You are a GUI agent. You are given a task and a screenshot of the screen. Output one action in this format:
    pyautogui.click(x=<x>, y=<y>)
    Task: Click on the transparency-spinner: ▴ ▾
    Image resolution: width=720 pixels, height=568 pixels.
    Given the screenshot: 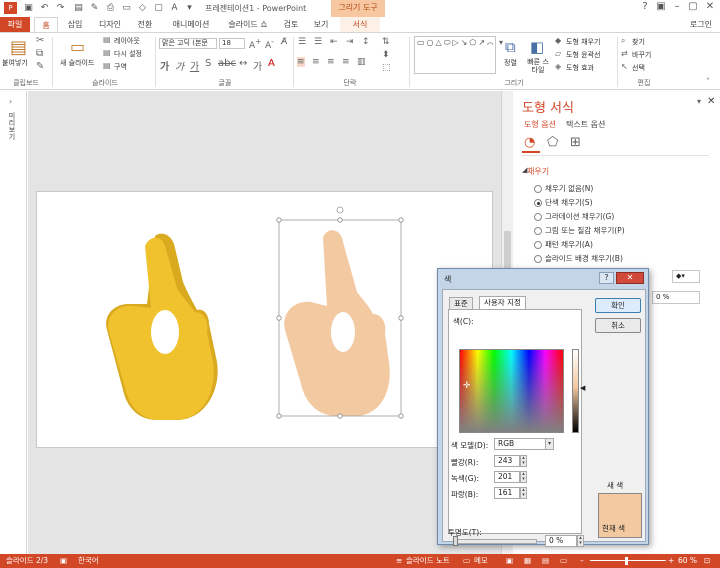 What is the action you would take?
    pyautogui.click(x=580, y=541)
    